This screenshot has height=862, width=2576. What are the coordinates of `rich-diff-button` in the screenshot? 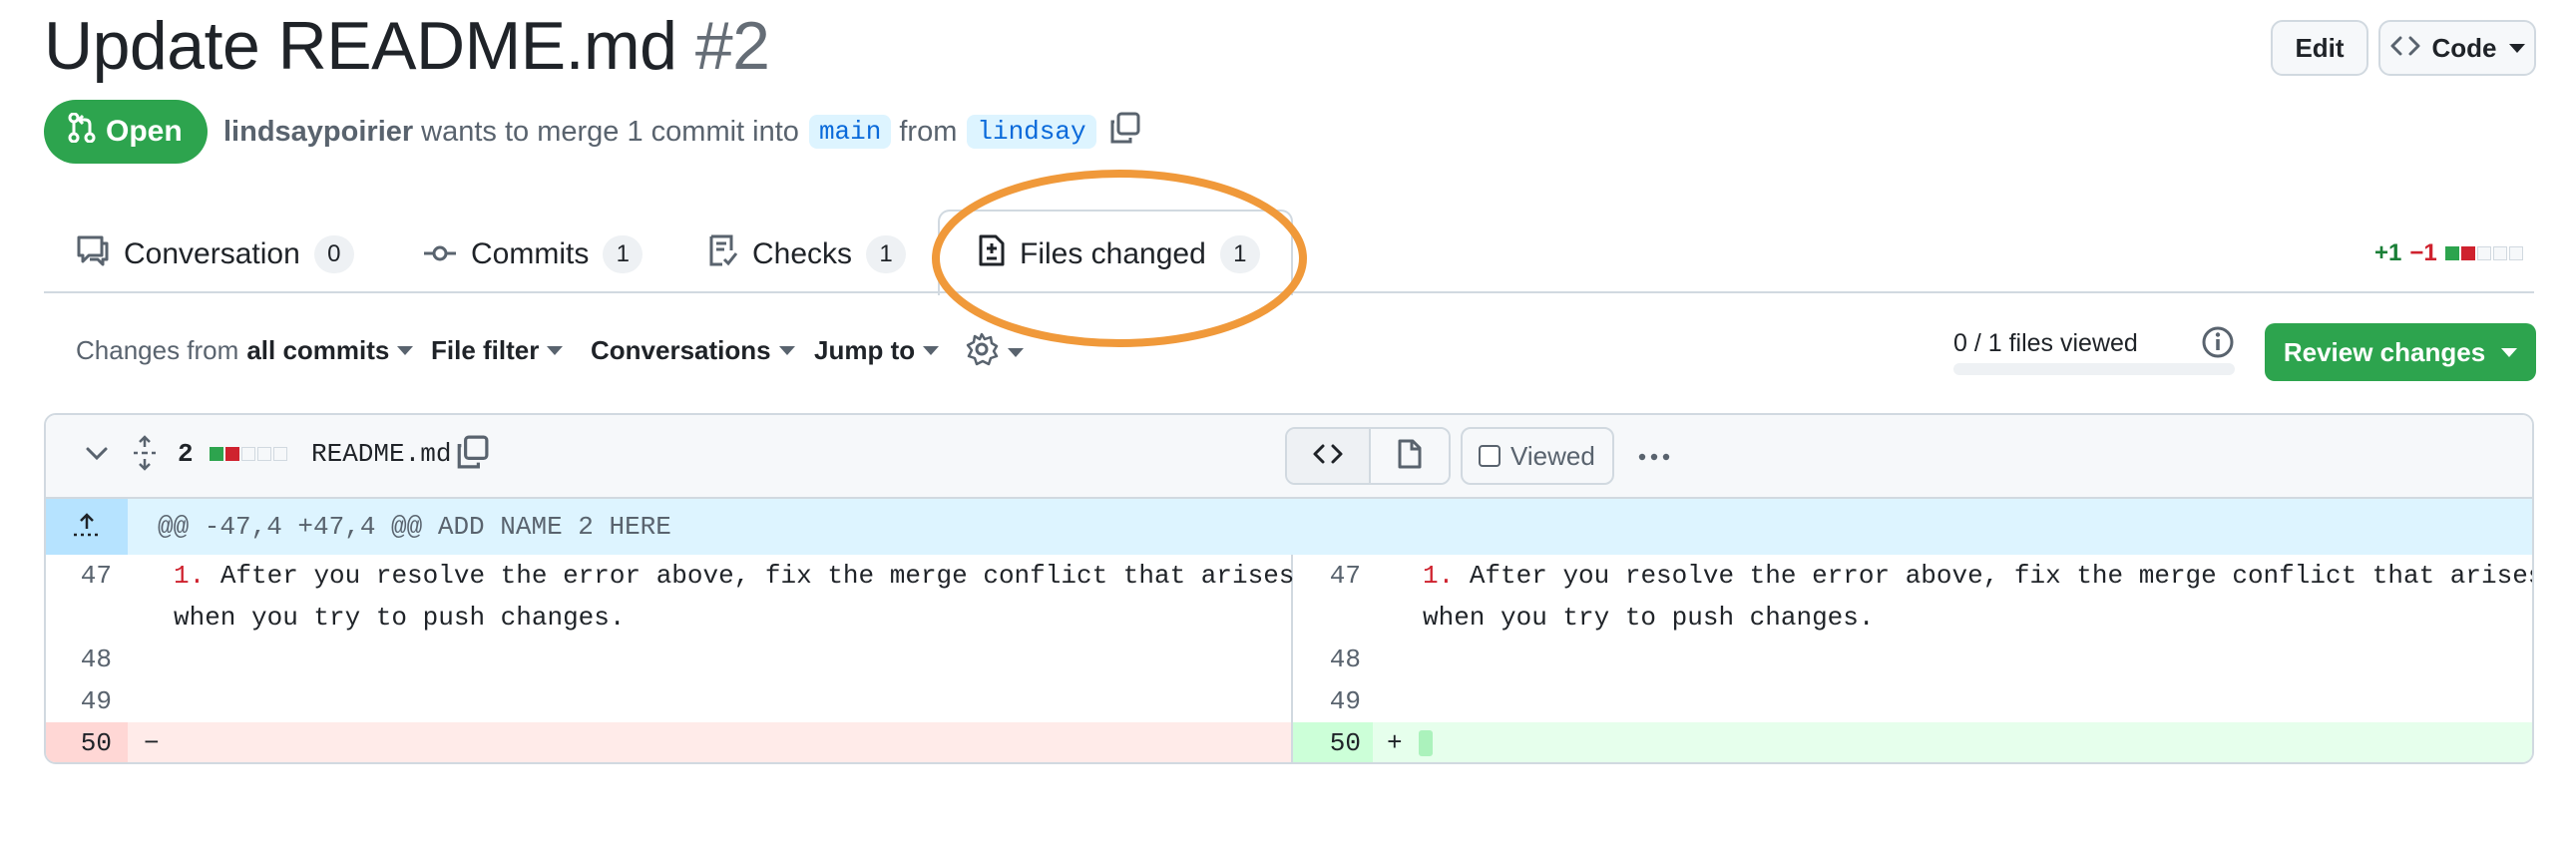 It's located at (1410, 456).